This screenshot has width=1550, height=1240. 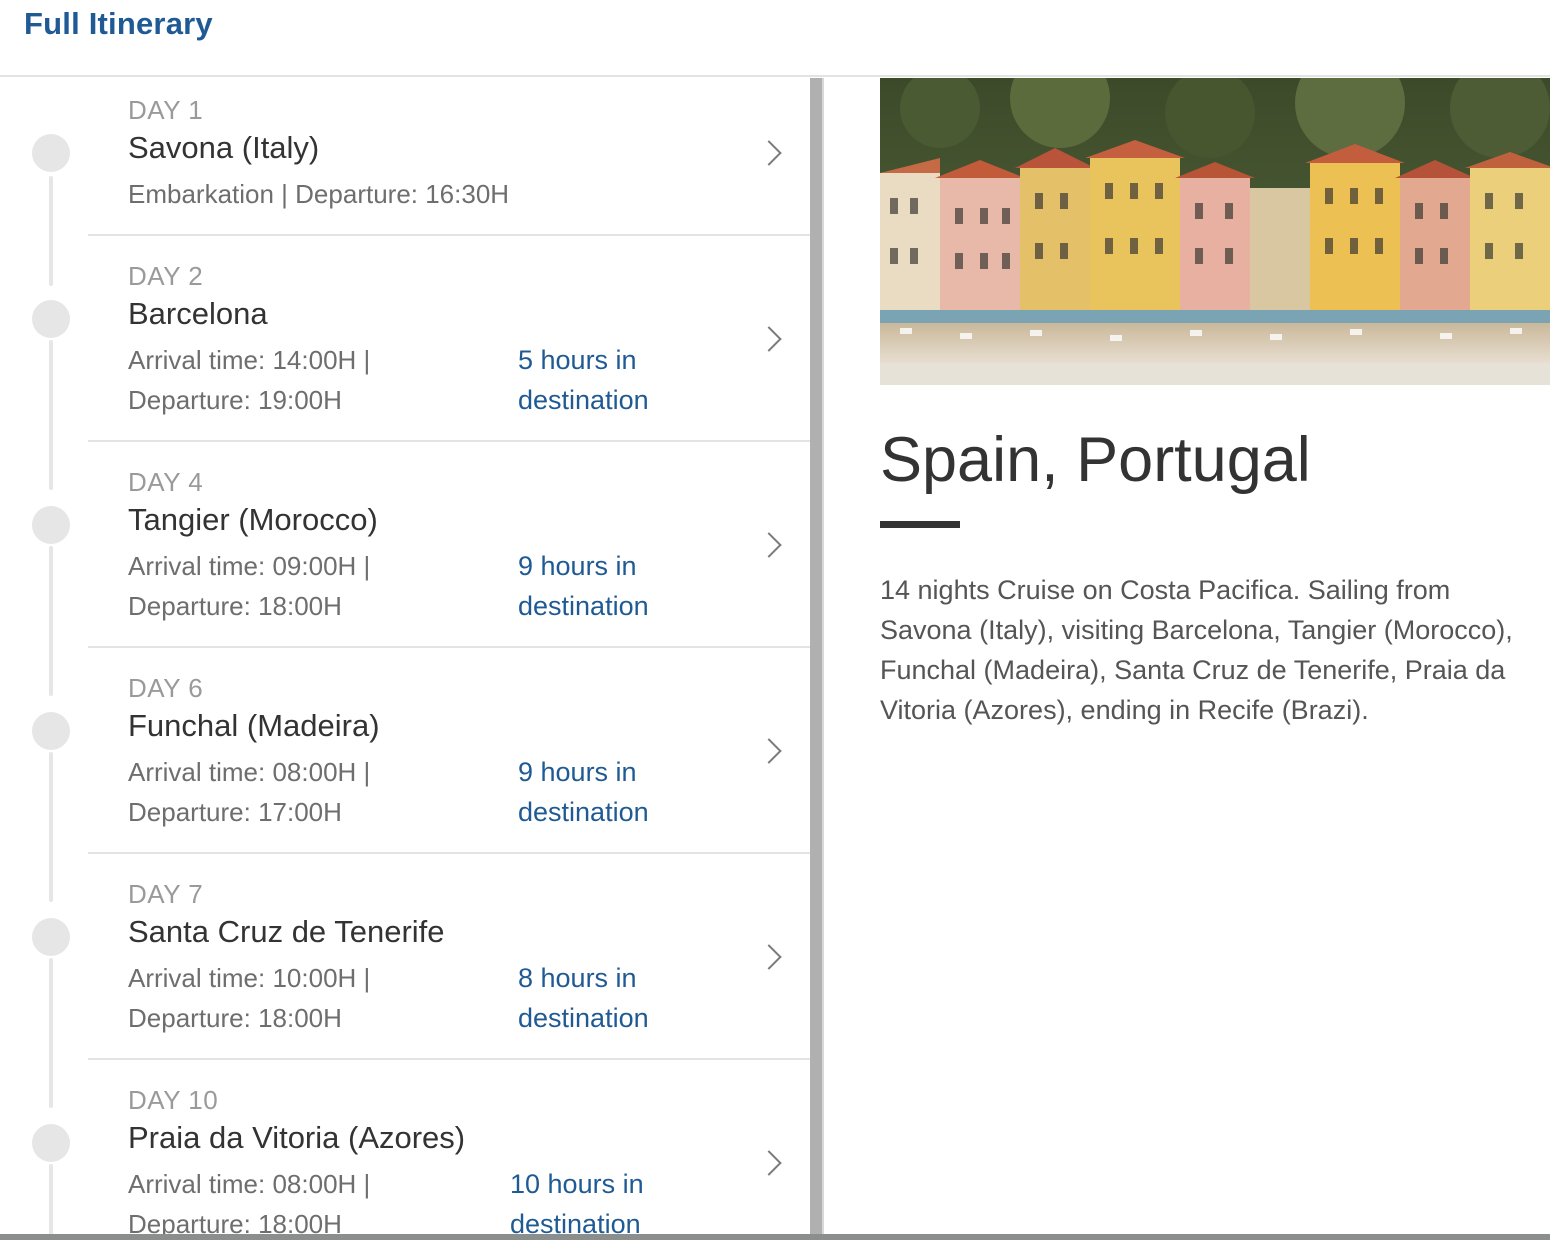 I want to click on stop-arrival-time: Arrival time: 09:00H |, so click(x=249, y=566).